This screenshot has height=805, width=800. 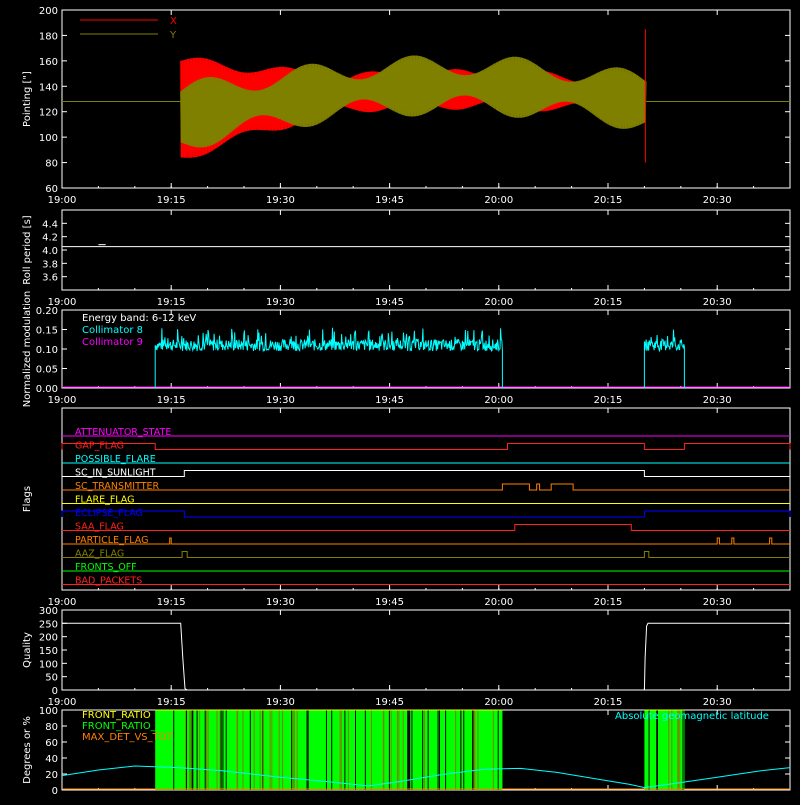 I want to click on flags-ylabel: Flags, so click(x=27, y=499).